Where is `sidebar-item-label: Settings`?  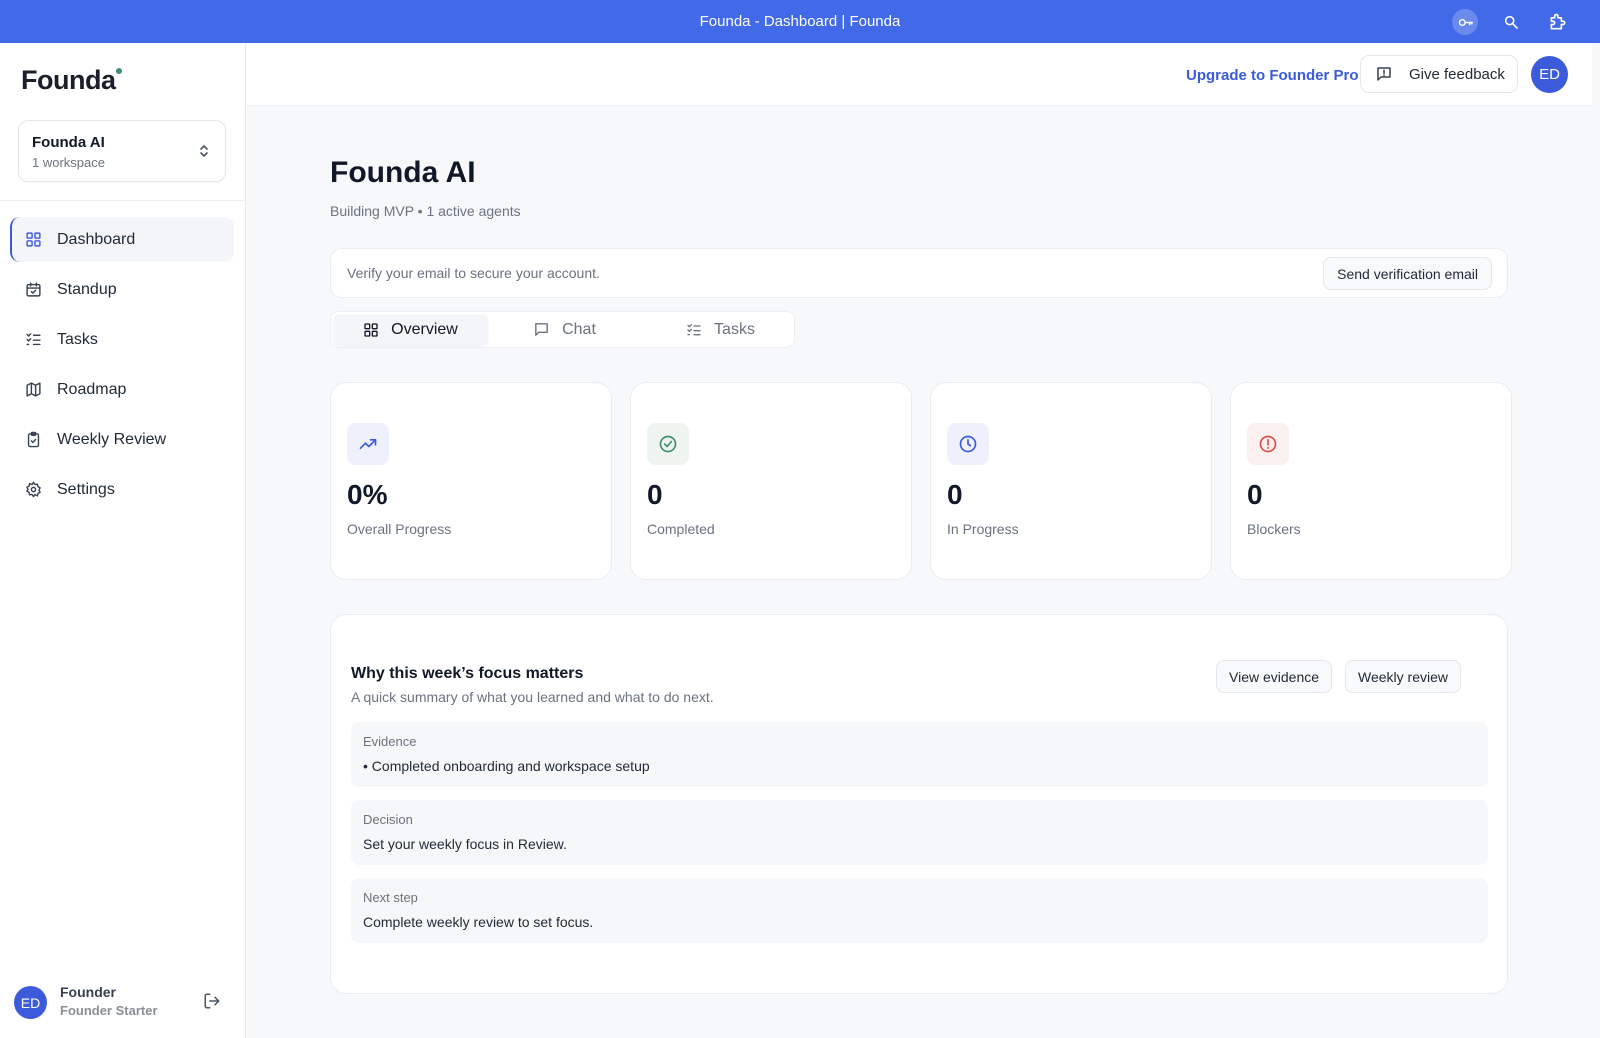
sidebar-item-label: Settings is located at coordinates (86, 489).